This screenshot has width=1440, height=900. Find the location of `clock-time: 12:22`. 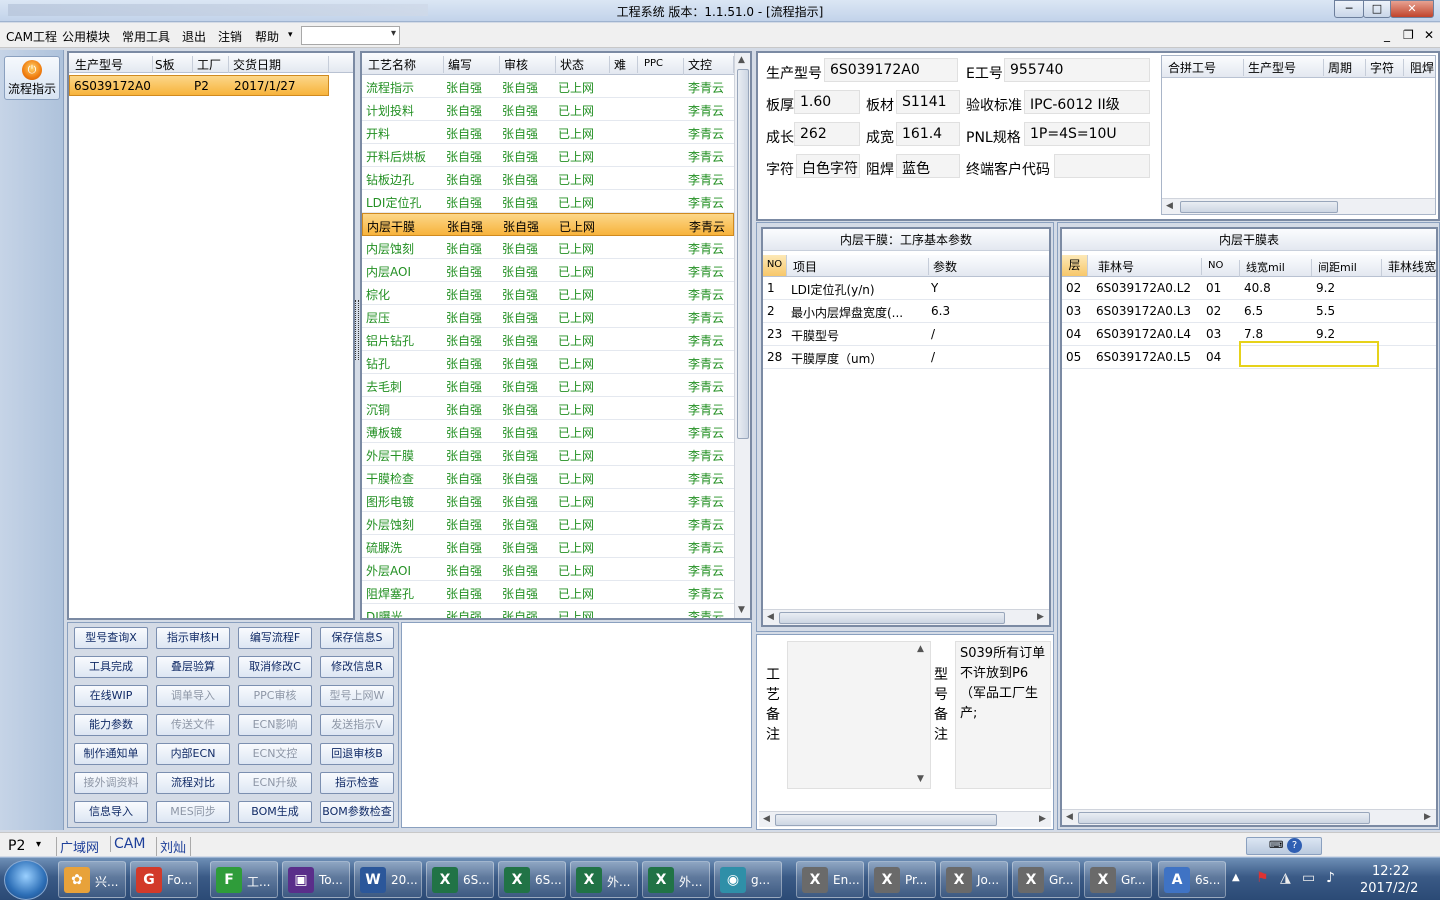

clock-time: 12:22 is located at coordinates (1390, 871).